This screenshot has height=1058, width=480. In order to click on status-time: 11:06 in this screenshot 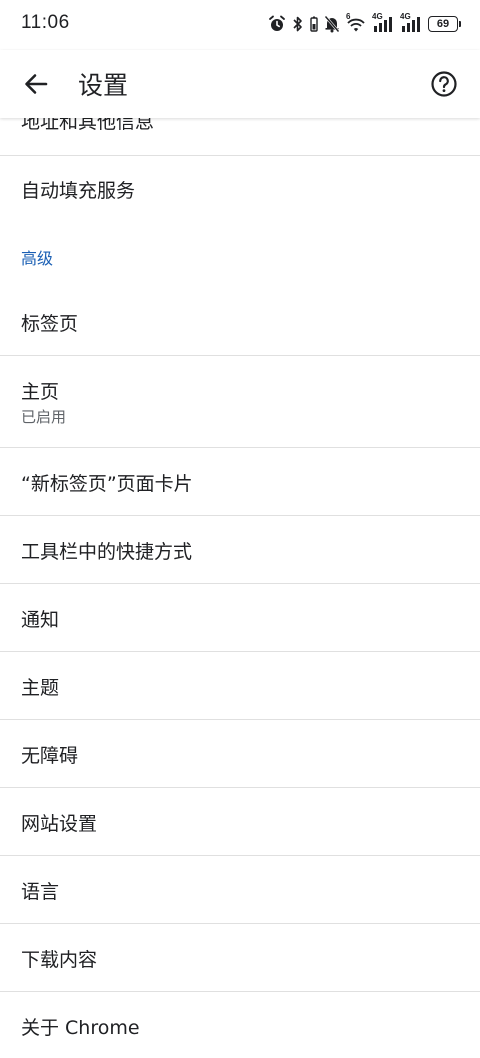, I will do `click(45, 22)`.